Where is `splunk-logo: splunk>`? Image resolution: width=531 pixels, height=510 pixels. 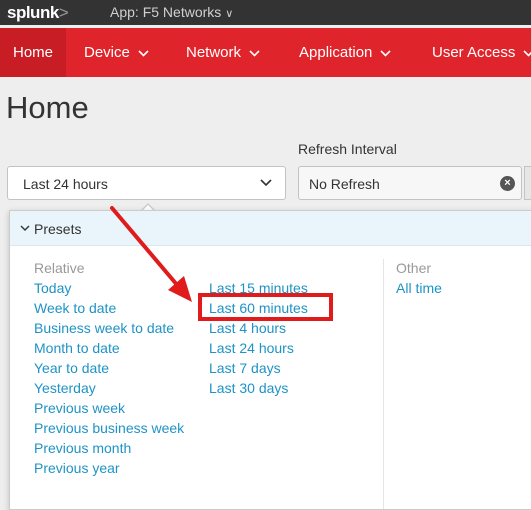
splunk-logo: splunk> is located at coordinates (38, 13).